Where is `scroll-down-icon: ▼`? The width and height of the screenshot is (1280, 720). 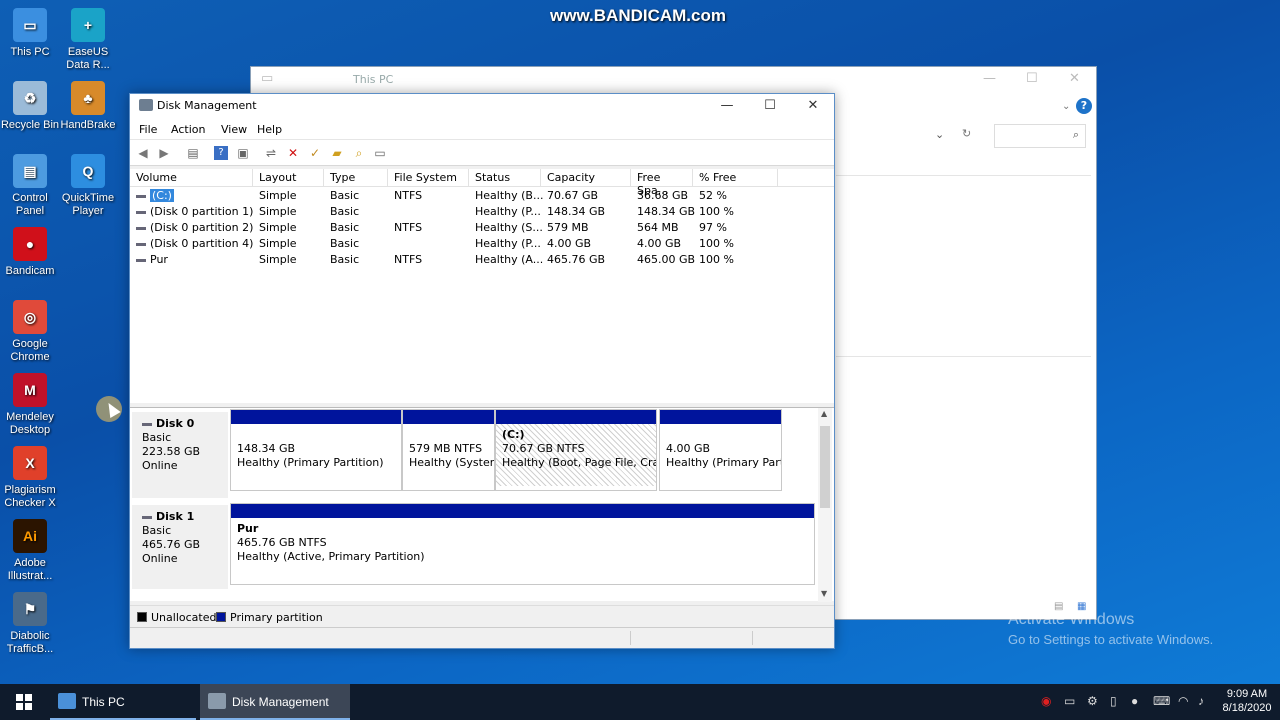 scroll-down-icon: ▼ is located at coordinates (824, 593).